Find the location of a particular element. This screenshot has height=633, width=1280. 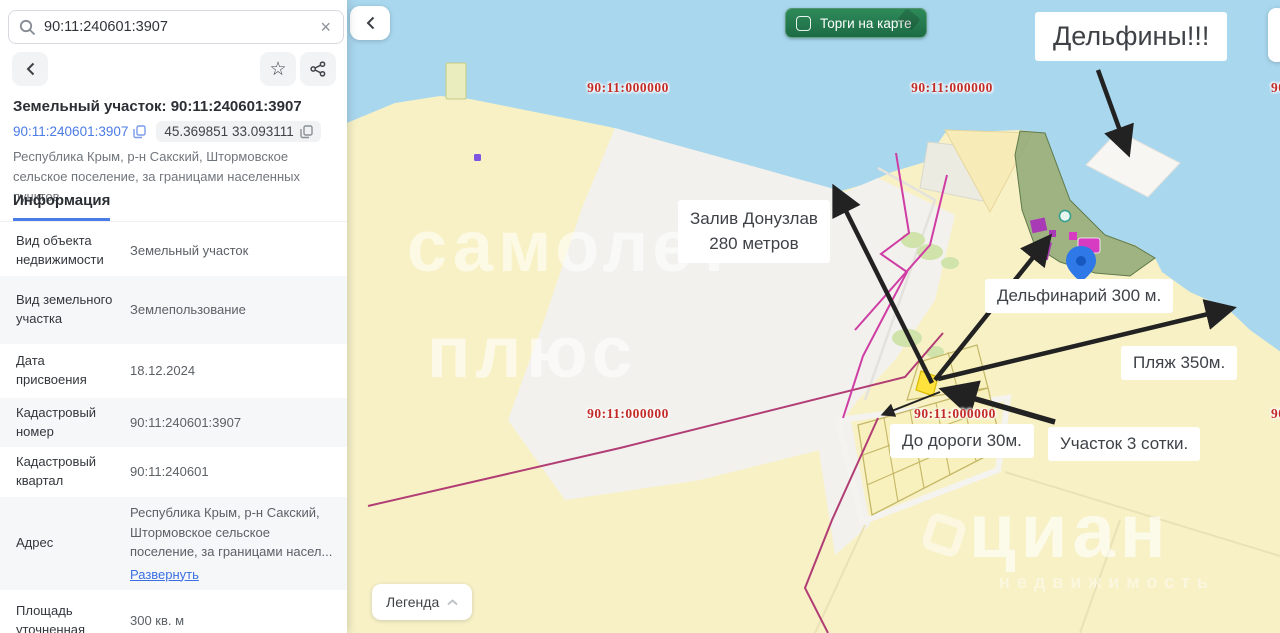

close-icon: × is located at coordinates (325, 27).